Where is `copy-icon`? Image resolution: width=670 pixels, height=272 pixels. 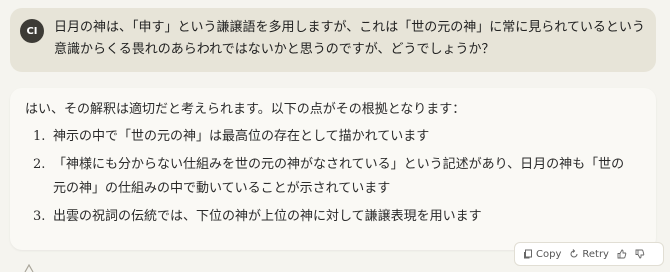
copy-icon is located at coordinates (528, 254).